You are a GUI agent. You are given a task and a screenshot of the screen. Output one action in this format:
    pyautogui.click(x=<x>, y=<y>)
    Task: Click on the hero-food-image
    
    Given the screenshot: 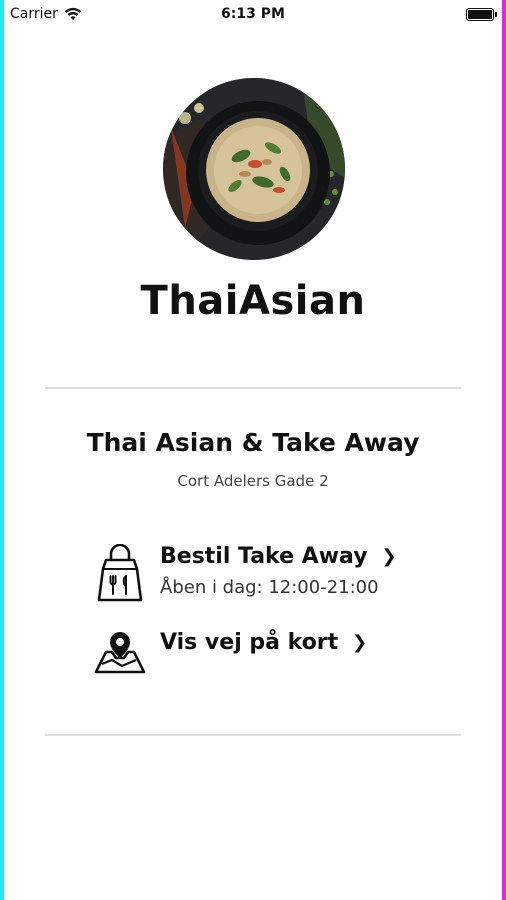 What is the action you would take?
    pyautogui.click(x=254, y=169)
    